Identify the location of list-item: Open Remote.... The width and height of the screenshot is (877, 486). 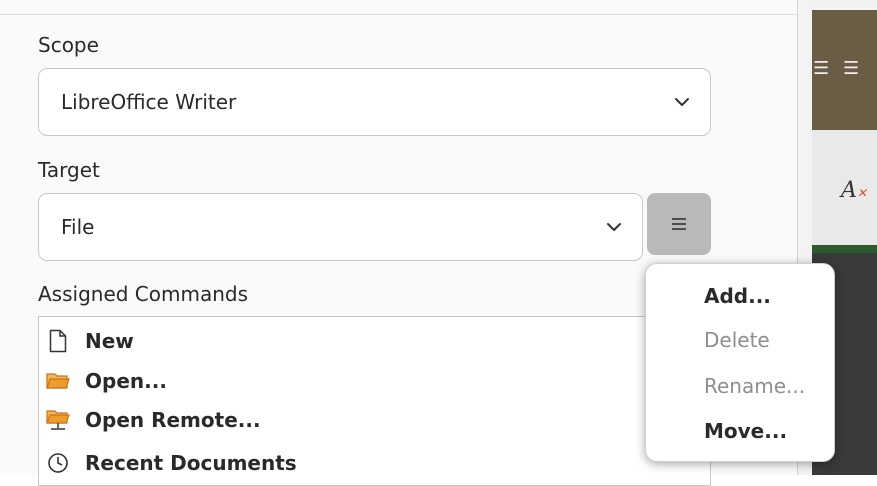
(150, 420).